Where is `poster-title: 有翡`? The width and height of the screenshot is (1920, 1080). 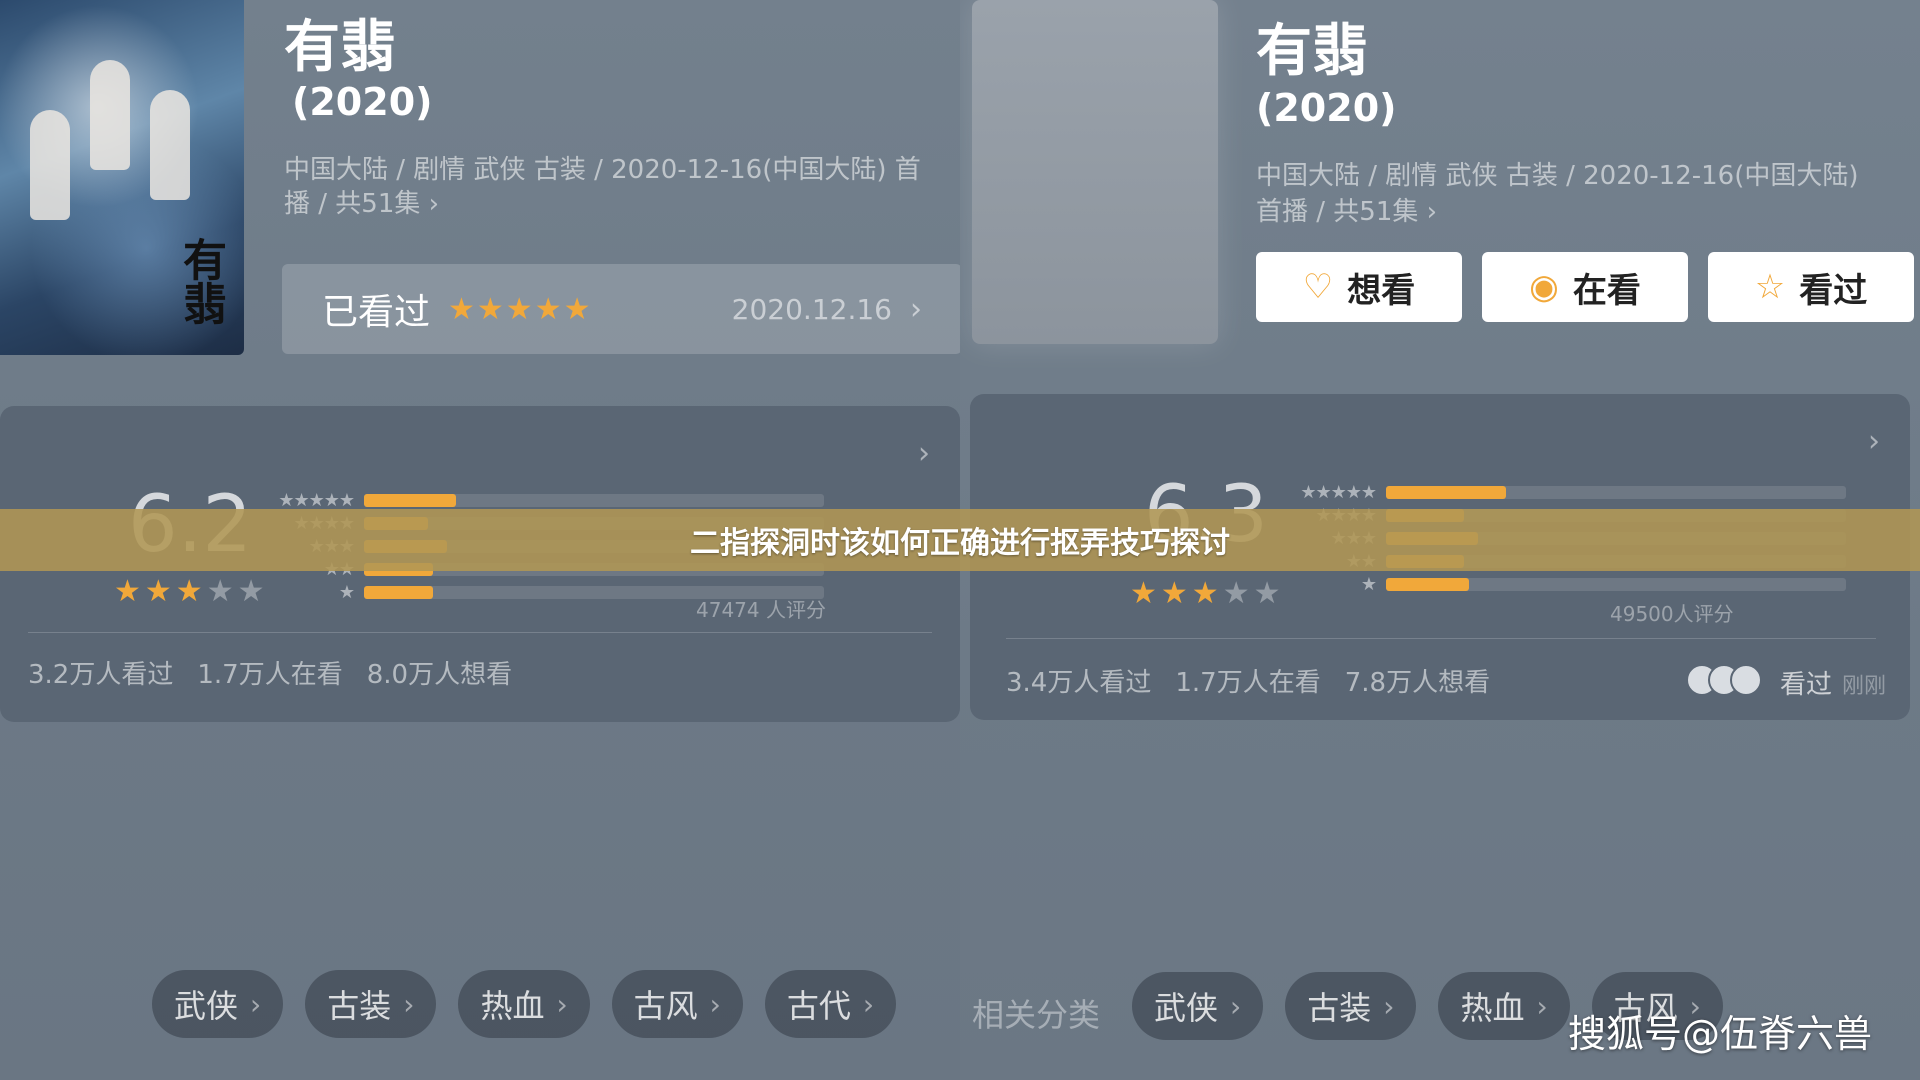
poster-title: 有翡 is located at coordinates (200, 281).